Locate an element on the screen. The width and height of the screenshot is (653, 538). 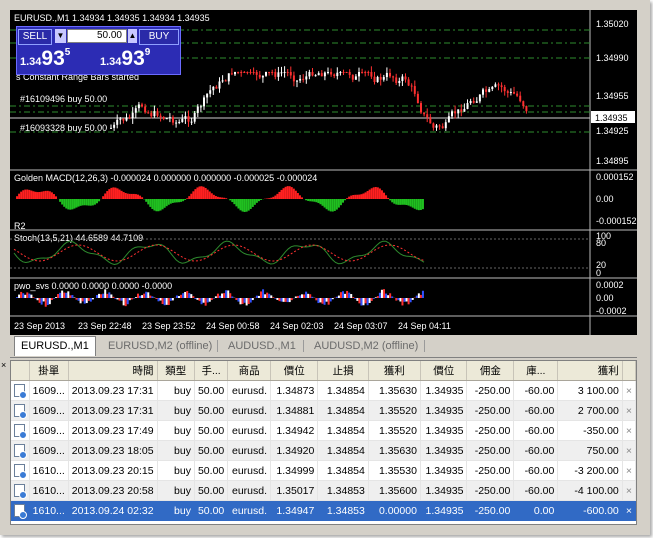
tab-audusd-m1: AUDUSD.,M1 is located at coordinates (262, 346).